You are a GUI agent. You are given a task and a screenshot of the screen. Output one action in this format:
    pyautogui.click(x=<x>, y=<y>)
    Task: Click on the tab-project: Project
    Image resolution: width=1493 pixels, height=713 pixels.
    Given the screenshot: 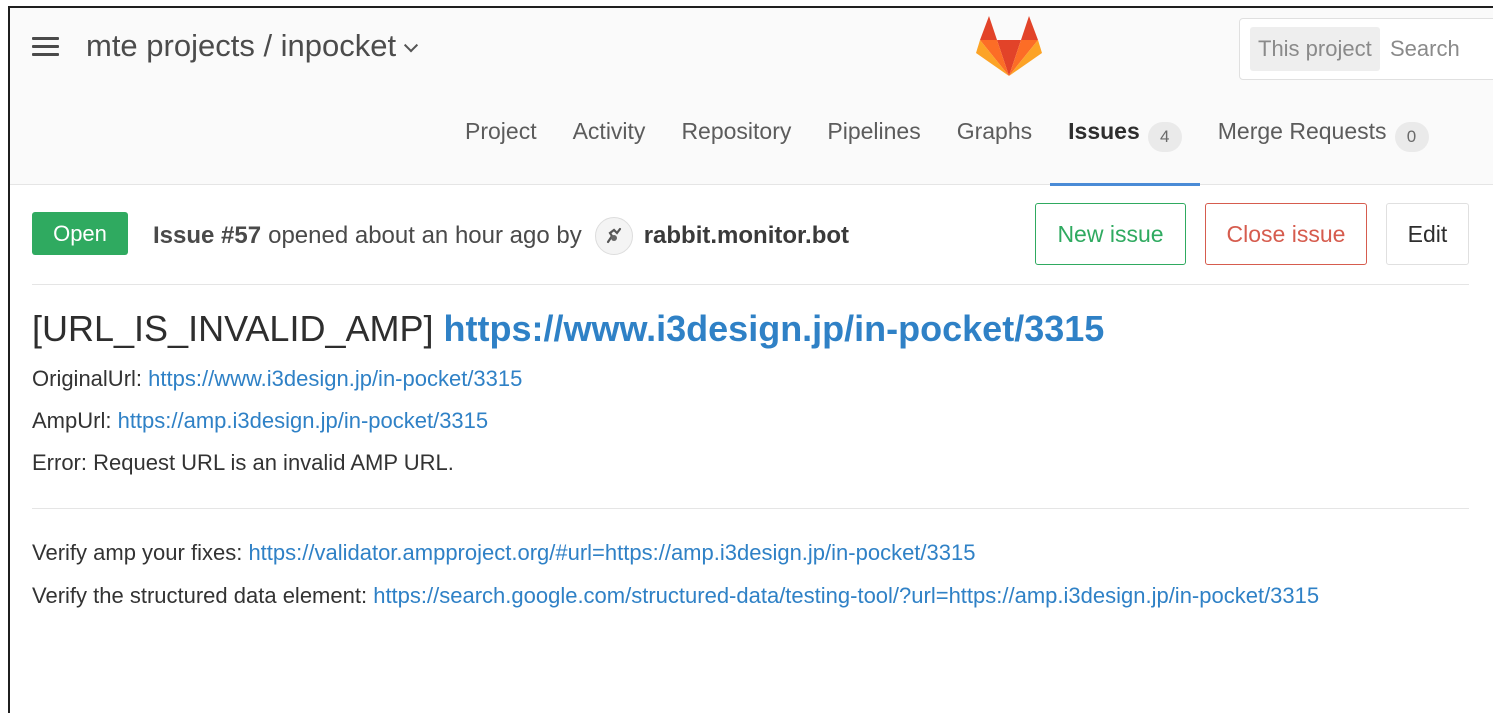 What is the action you would take?
    pyautogui.click(x=501, y=145)
    